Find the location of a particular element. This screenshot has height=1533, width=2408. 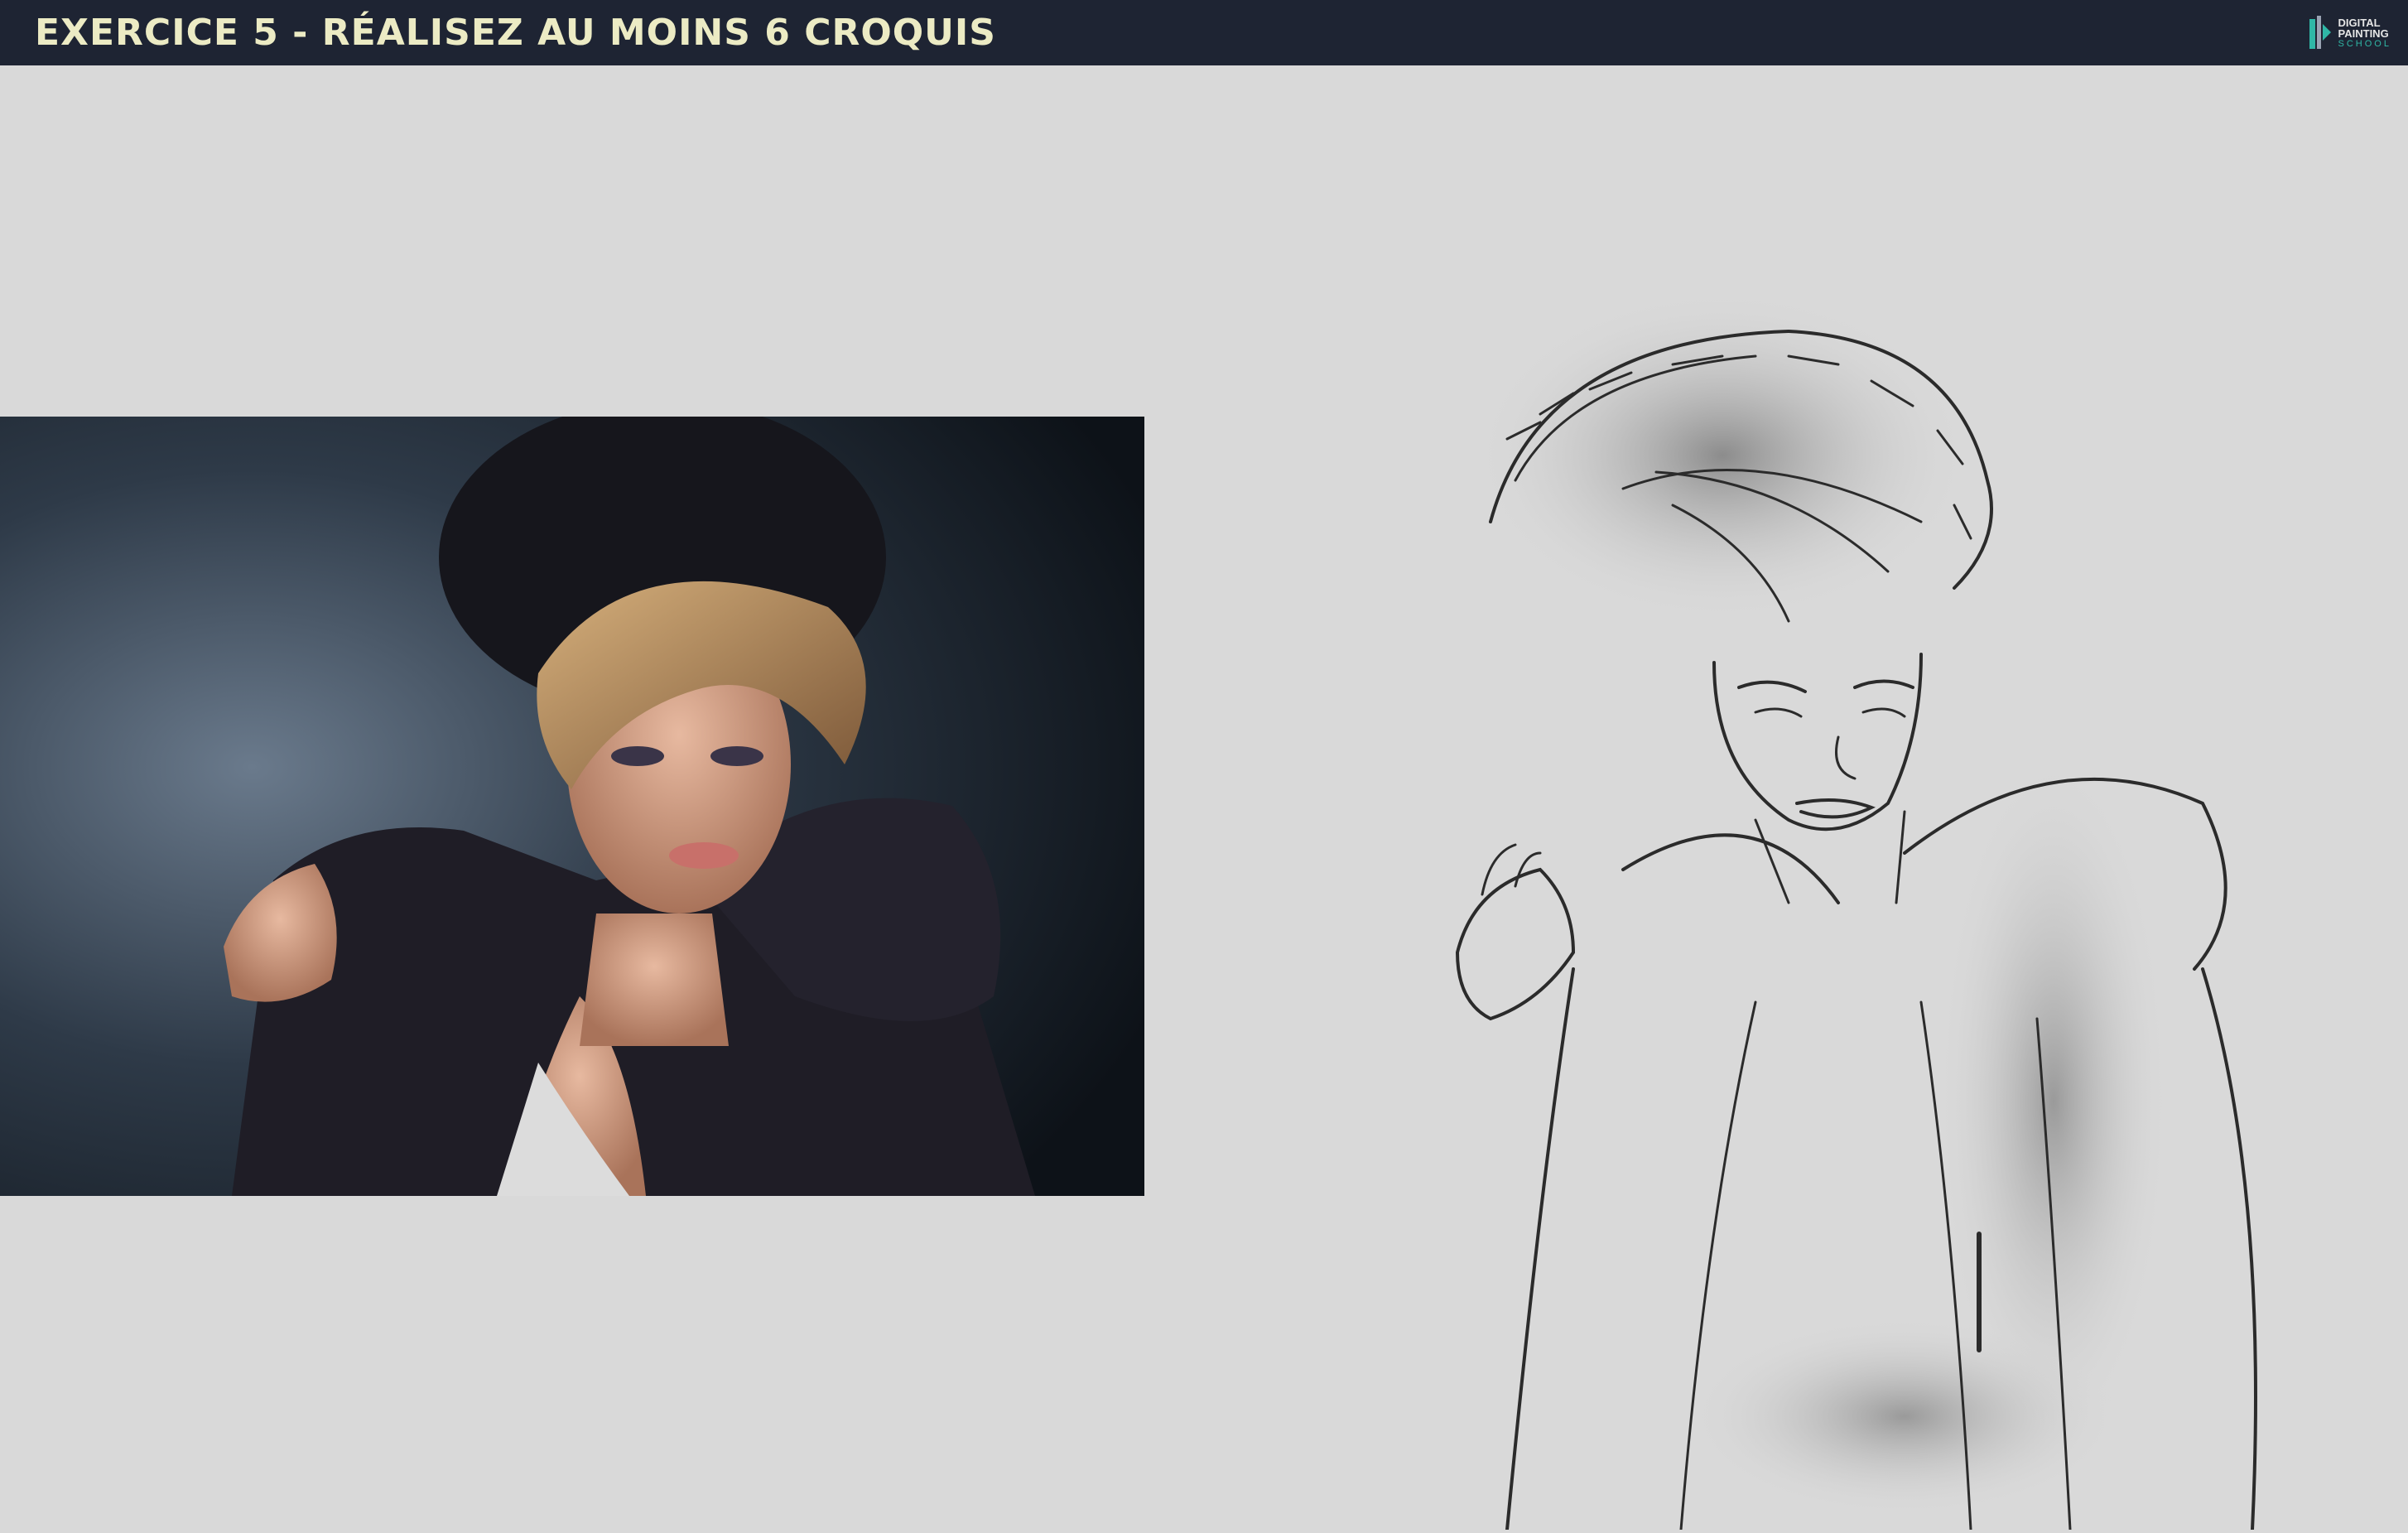

page-title: EXERCICE 5 - RÉALISEZ AU MOINS 6 CROQUIS is located at coordinates (516, 33).